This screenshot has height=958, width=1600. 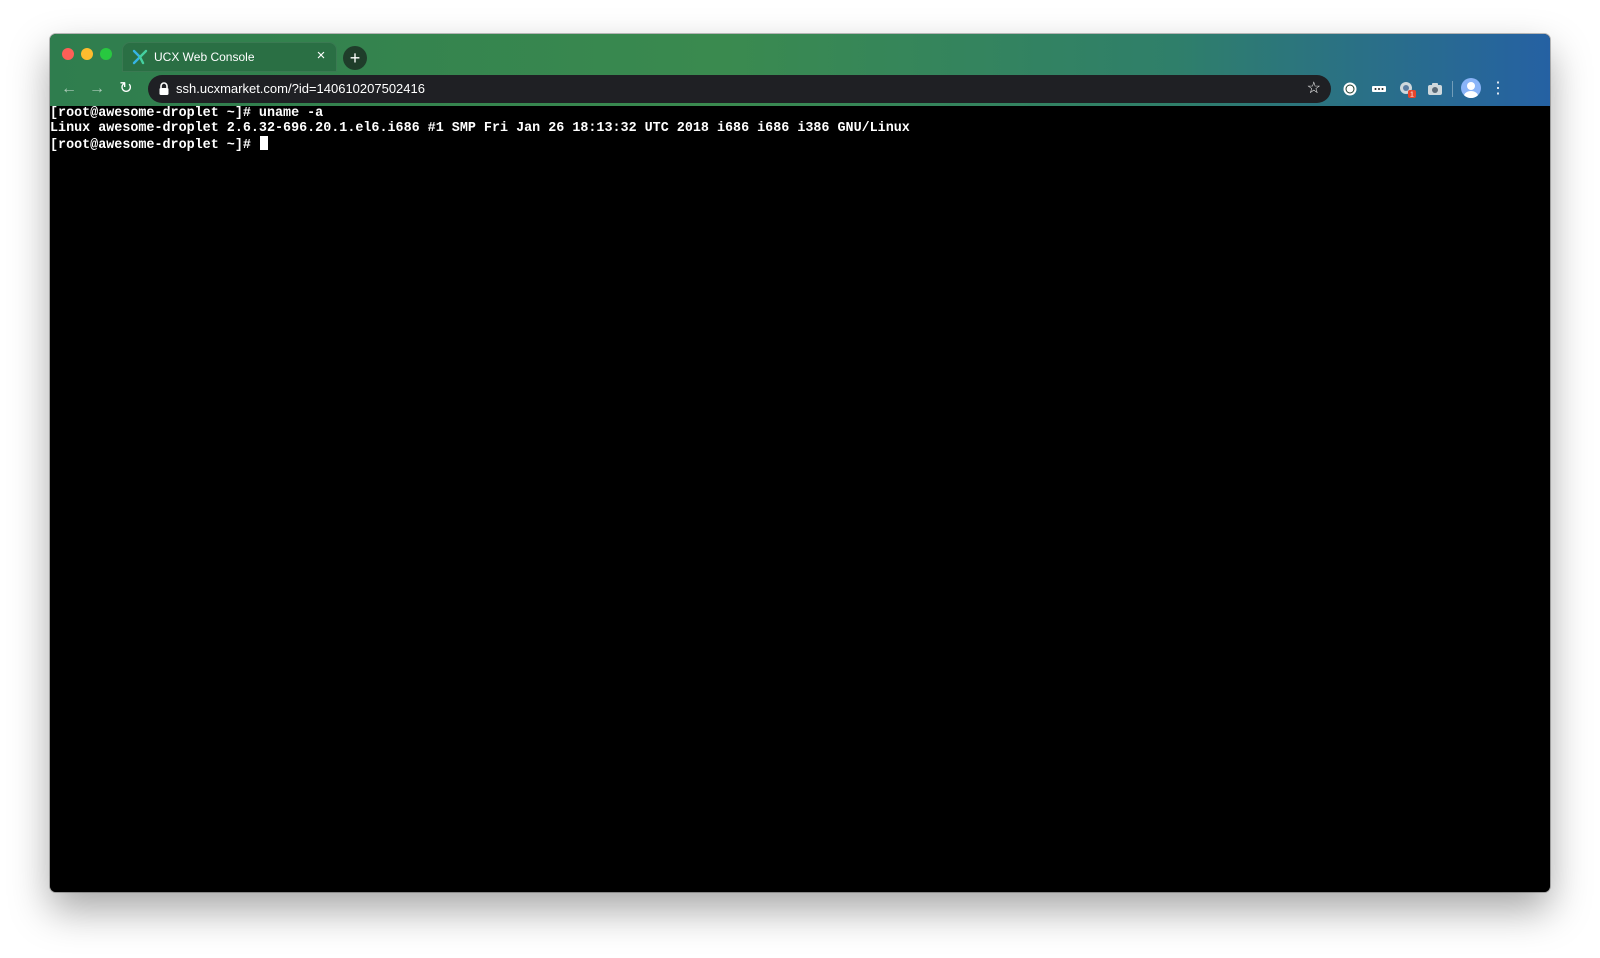 I want to click on ucx-logo-icon, so click(x=140, y=57).